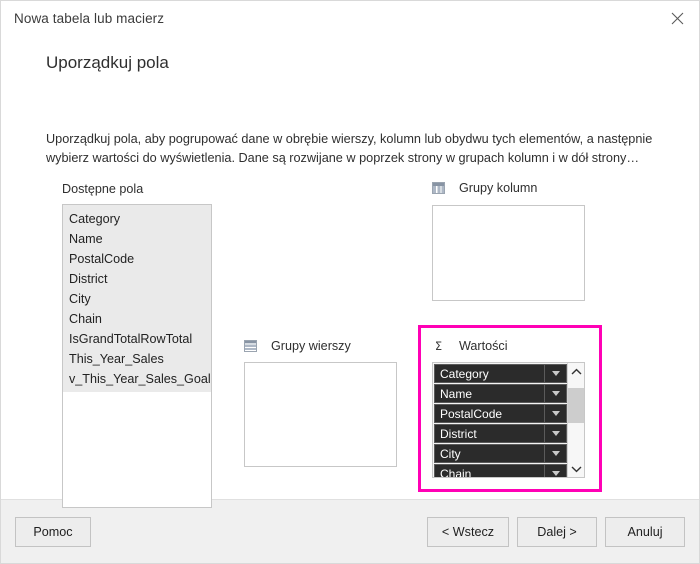 This screenshot has height=564, width=700. I want to click on scroll-track, so click(576, 420).